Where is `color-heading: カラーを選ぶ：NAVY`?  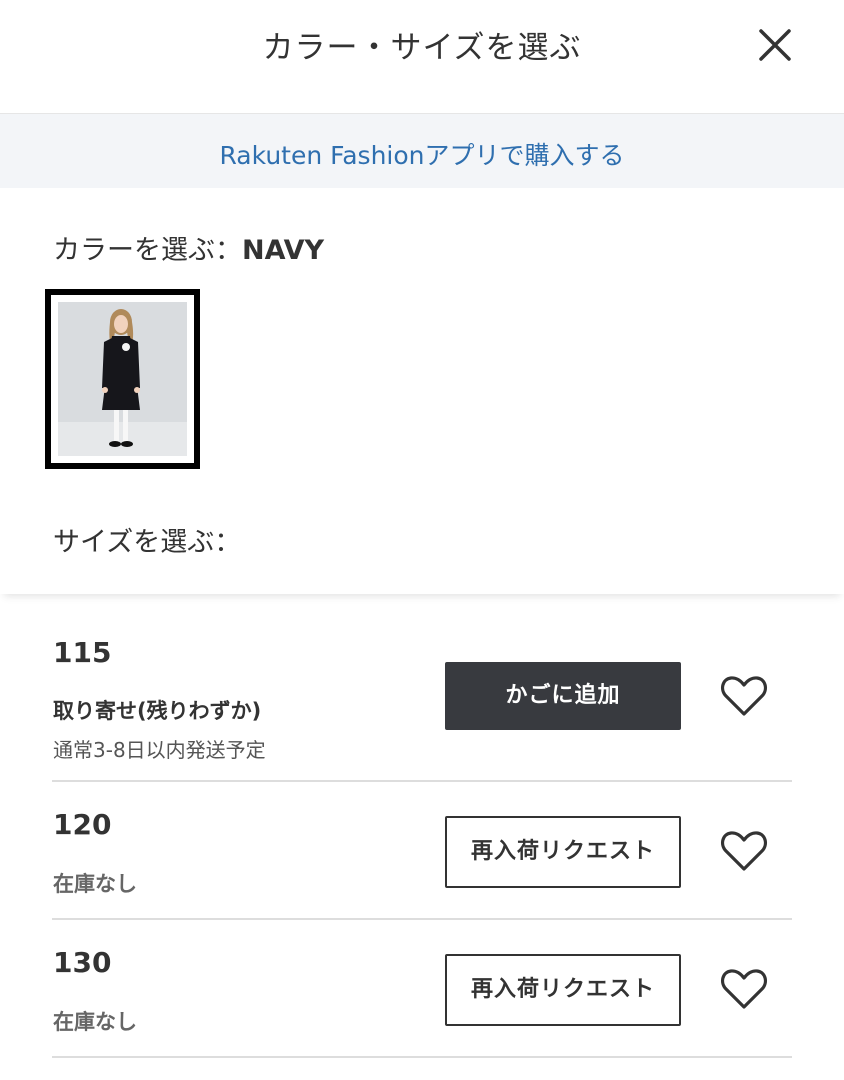 color-heading: カラーを選ぶ：NAVY is located at coordinates (188, 247).